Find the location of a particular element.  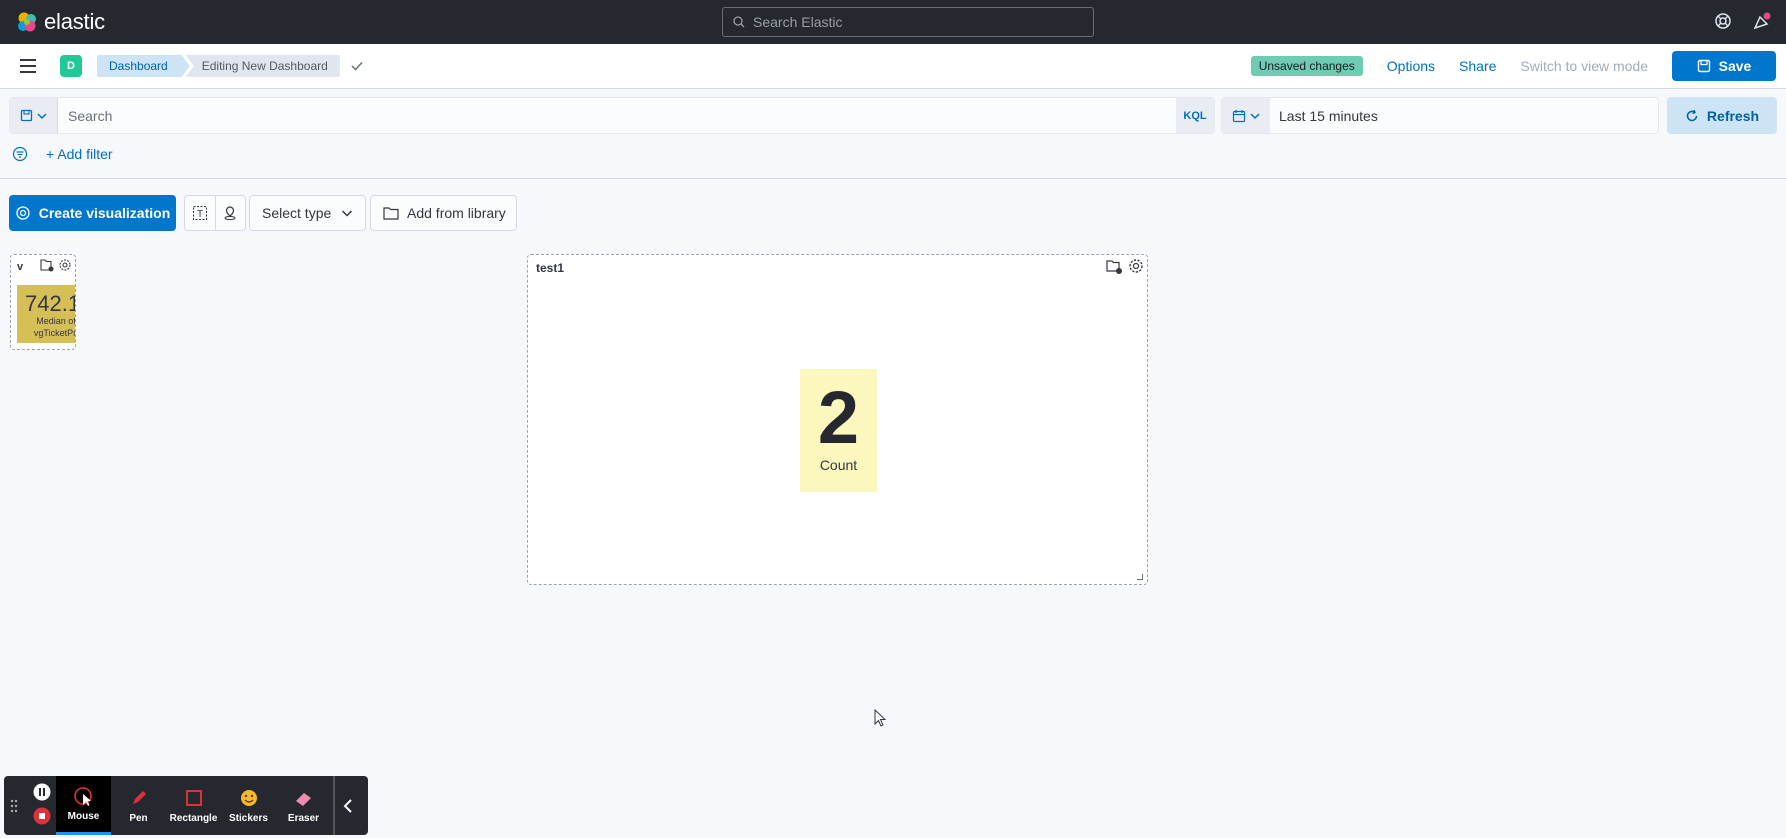

query-bar: Search KQL is located at coordinates (612, 115).